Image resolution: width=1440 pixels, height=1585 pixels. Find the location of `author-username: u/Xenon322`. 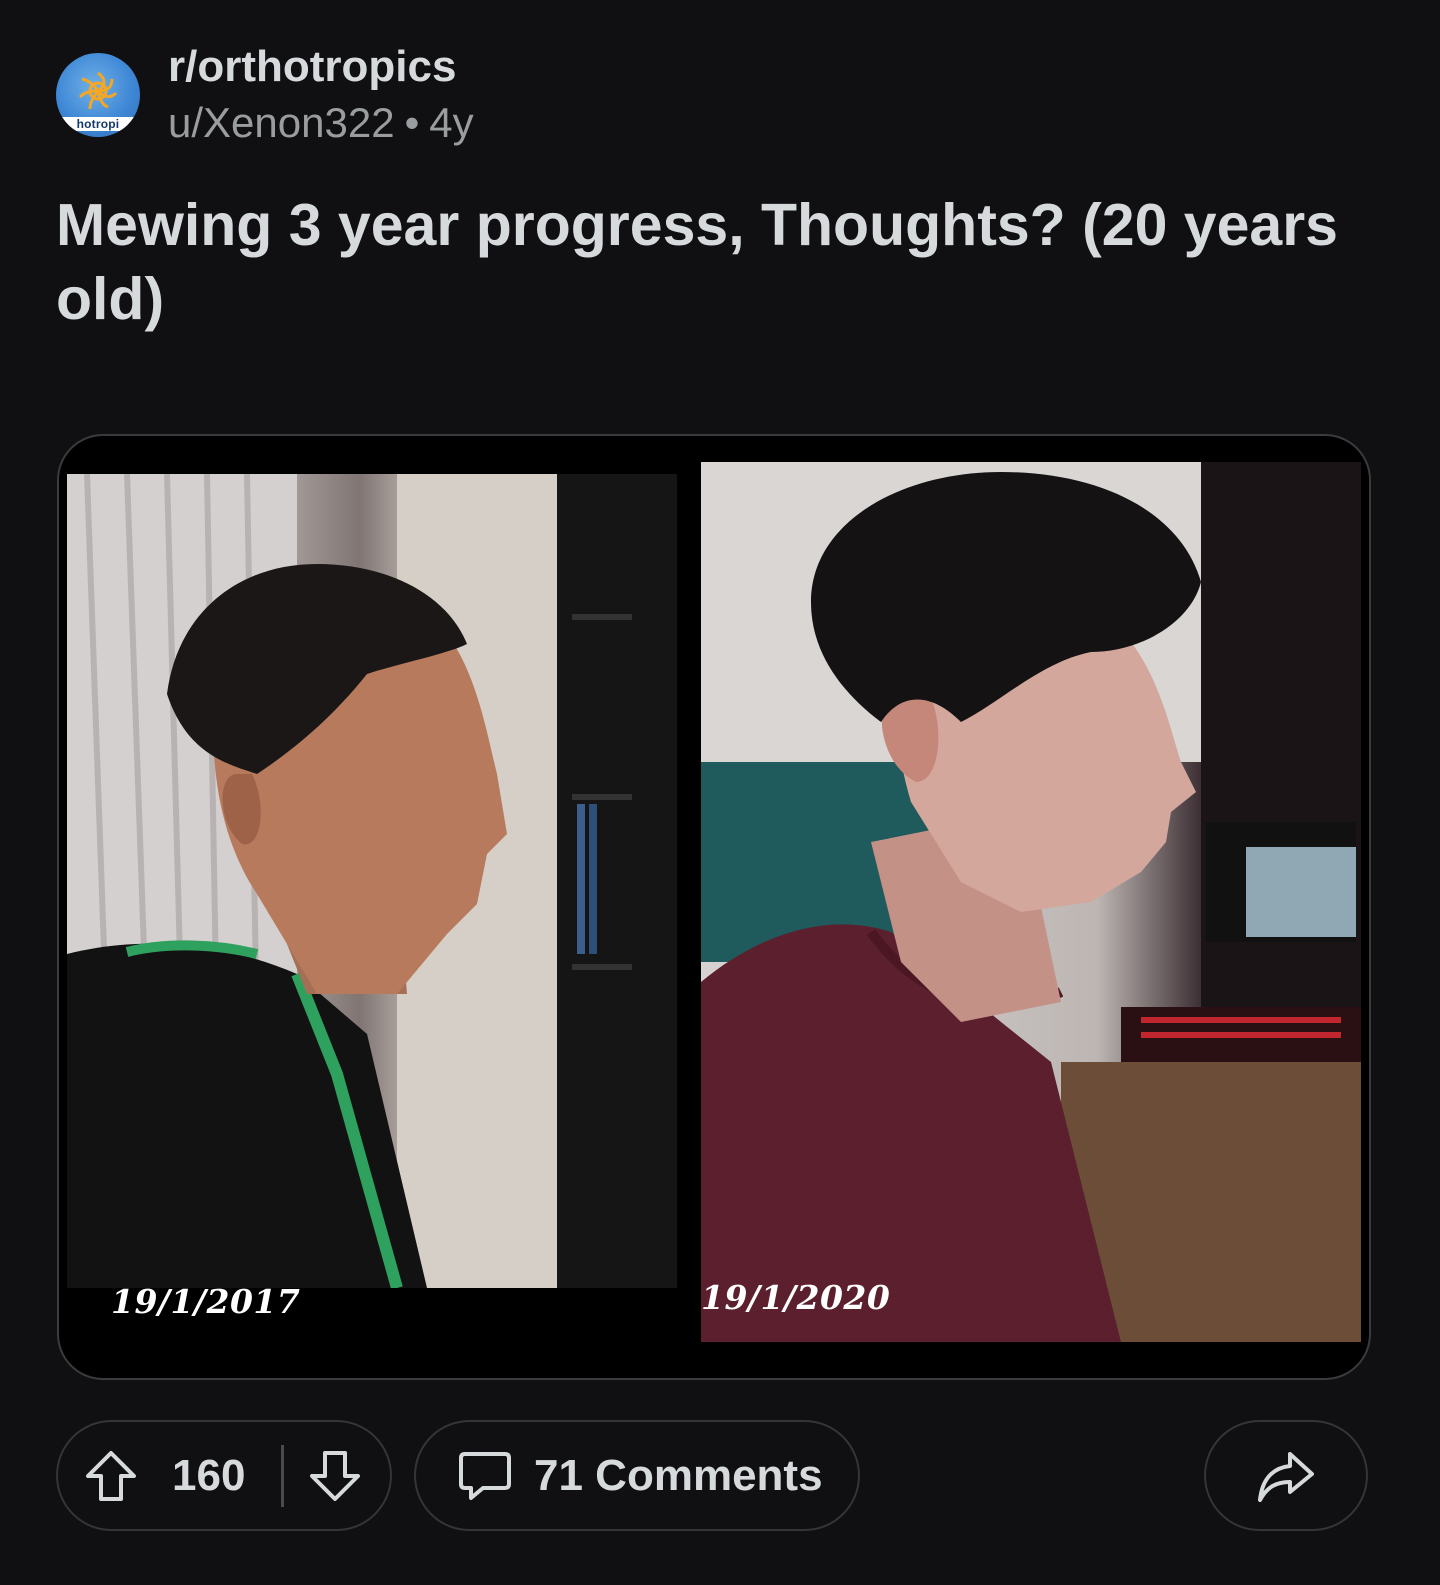

author-username: u/Xenon322 is located at coordinates (281, 122).